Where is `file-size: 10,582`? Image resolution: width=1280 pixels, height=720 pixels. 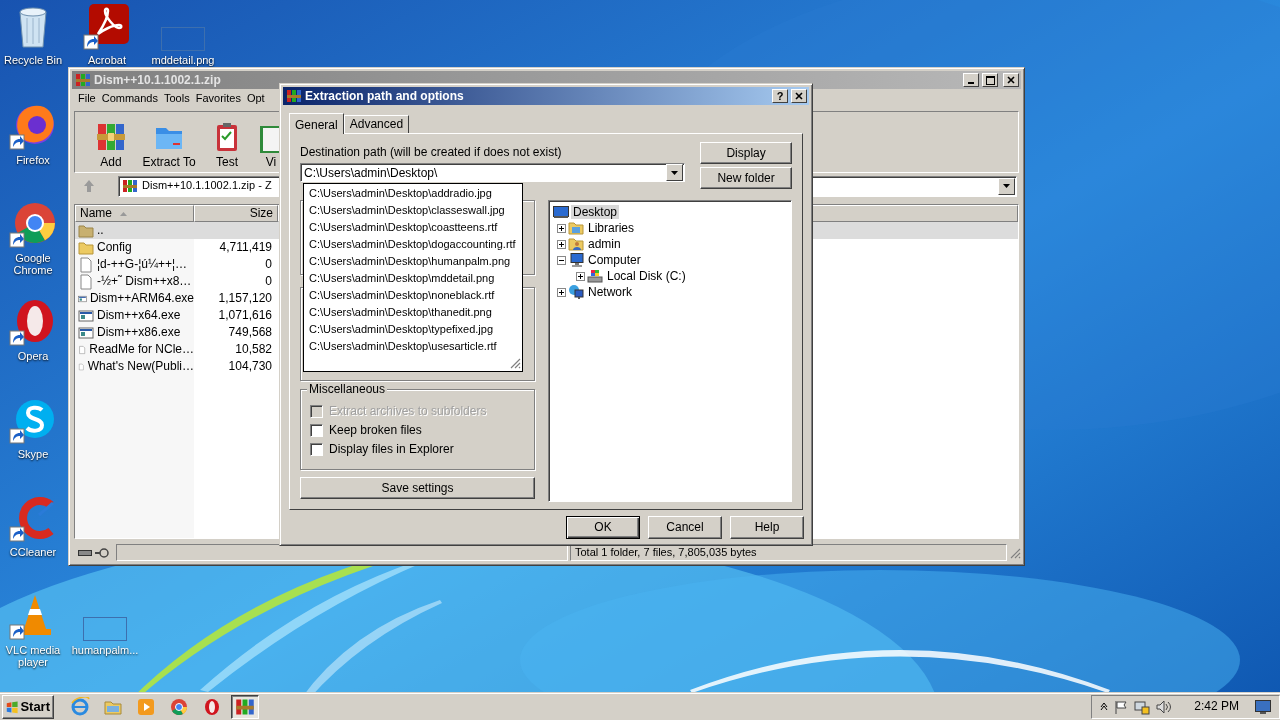
file-size: 10,582 is located at coordinates (253, 349).